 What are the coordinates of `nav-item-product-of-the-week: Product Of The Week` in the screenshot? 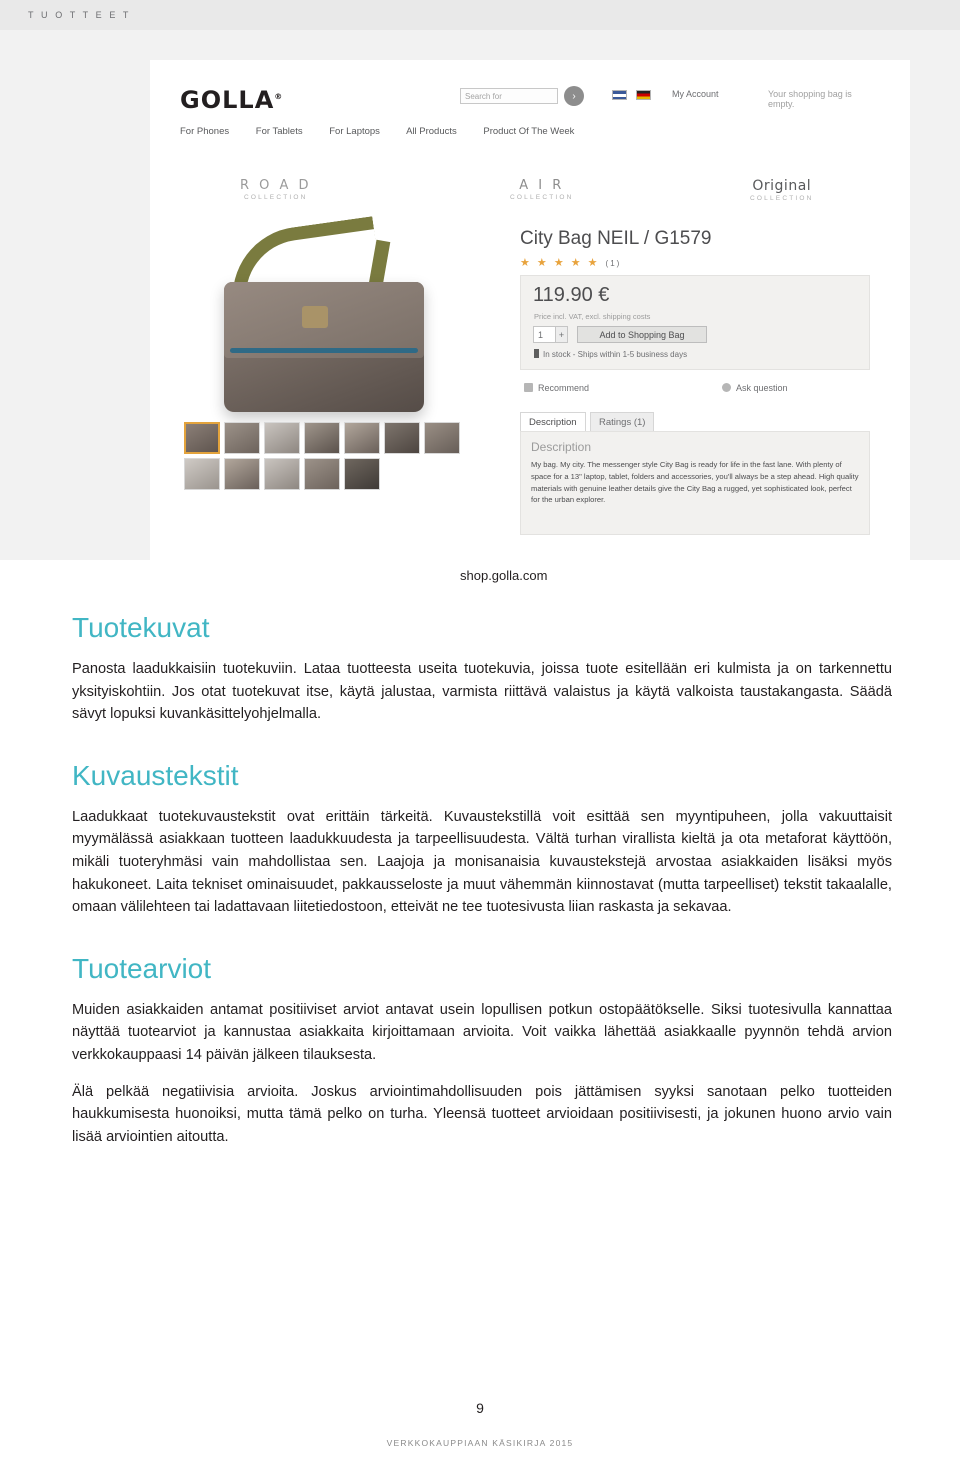 It's located at (528, 131).